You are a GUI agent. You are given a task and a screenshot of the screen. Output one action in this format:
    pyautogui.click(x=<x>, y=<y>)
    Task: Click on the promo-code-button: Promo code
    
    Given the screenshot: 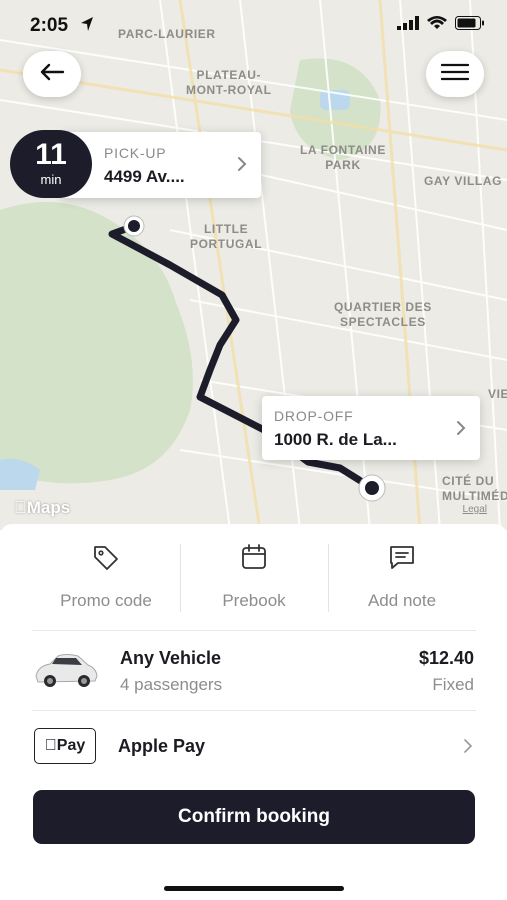 What is the action you would take?
    pyautogui.click(x=106, y=578)
    